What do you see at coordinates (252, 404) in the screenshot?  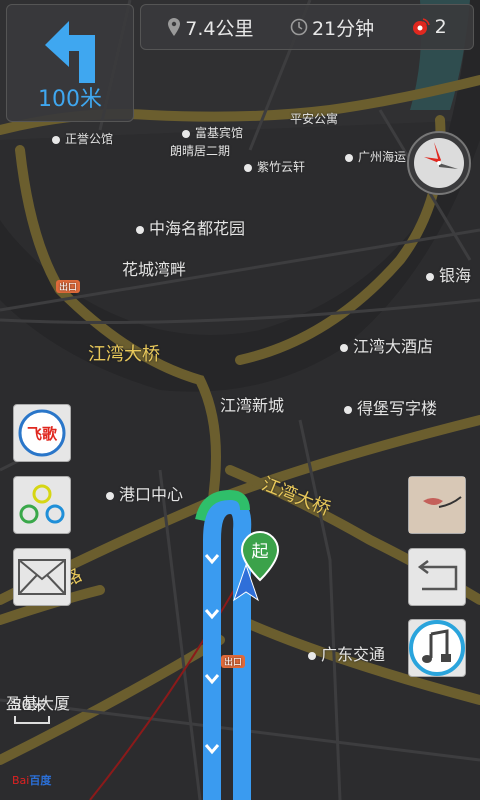 I see `poi-label: 江湾新城` at bounding box center [252, 404].